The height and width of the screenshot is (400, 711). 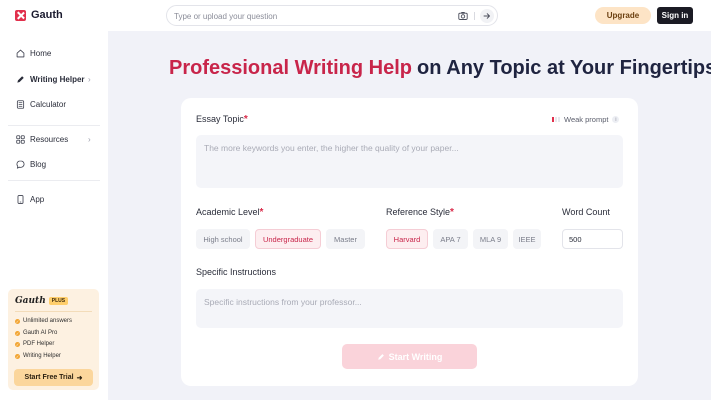 What do you see at coordinates (41, 53) in the screenshot?
I see `sidebar-item-label: Home` at bounding box center [41, 53].